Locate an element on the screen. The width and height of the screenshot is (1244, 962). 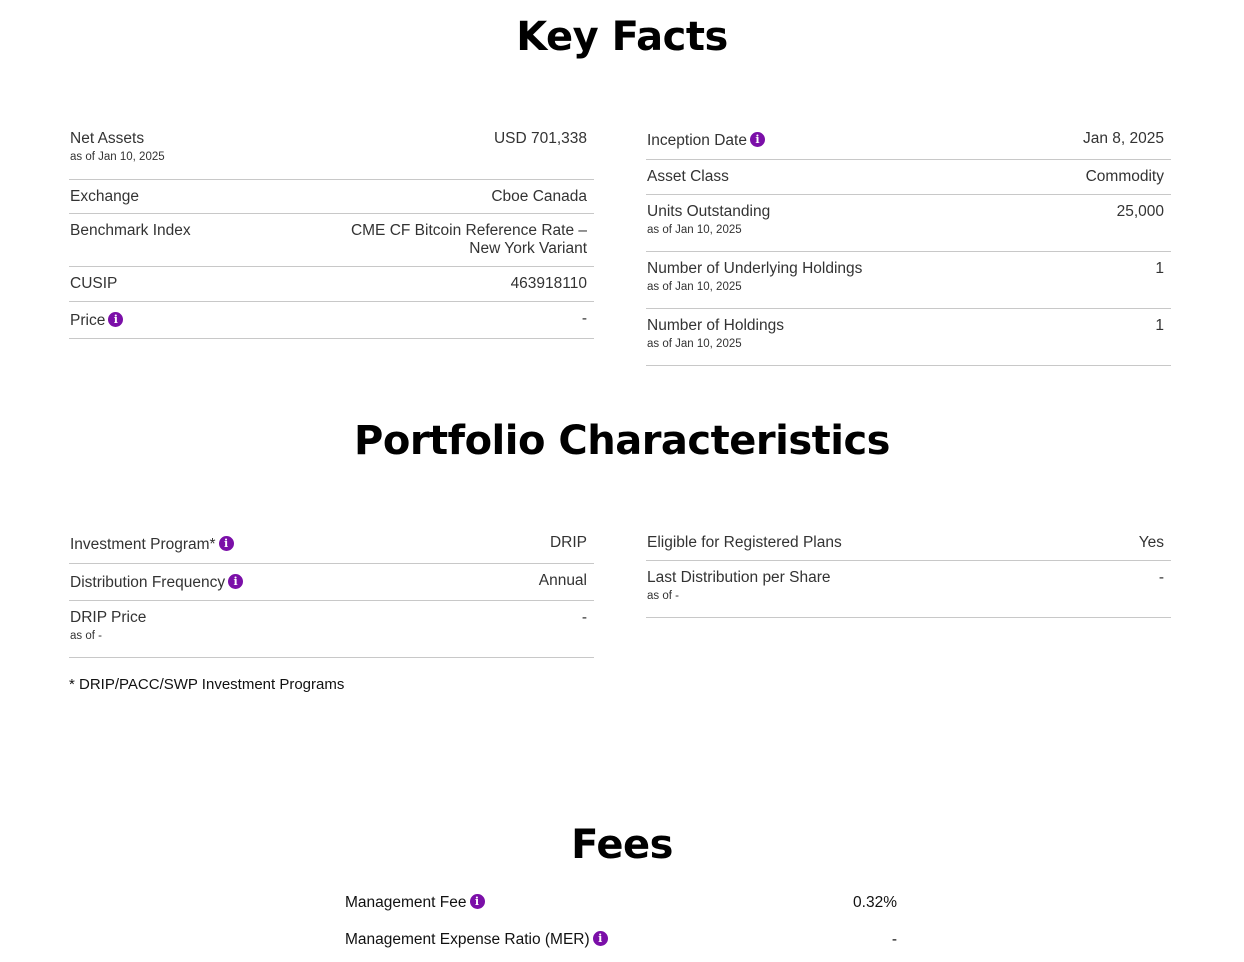
fee-label: Management Fee is located at coordinates (406, 902).